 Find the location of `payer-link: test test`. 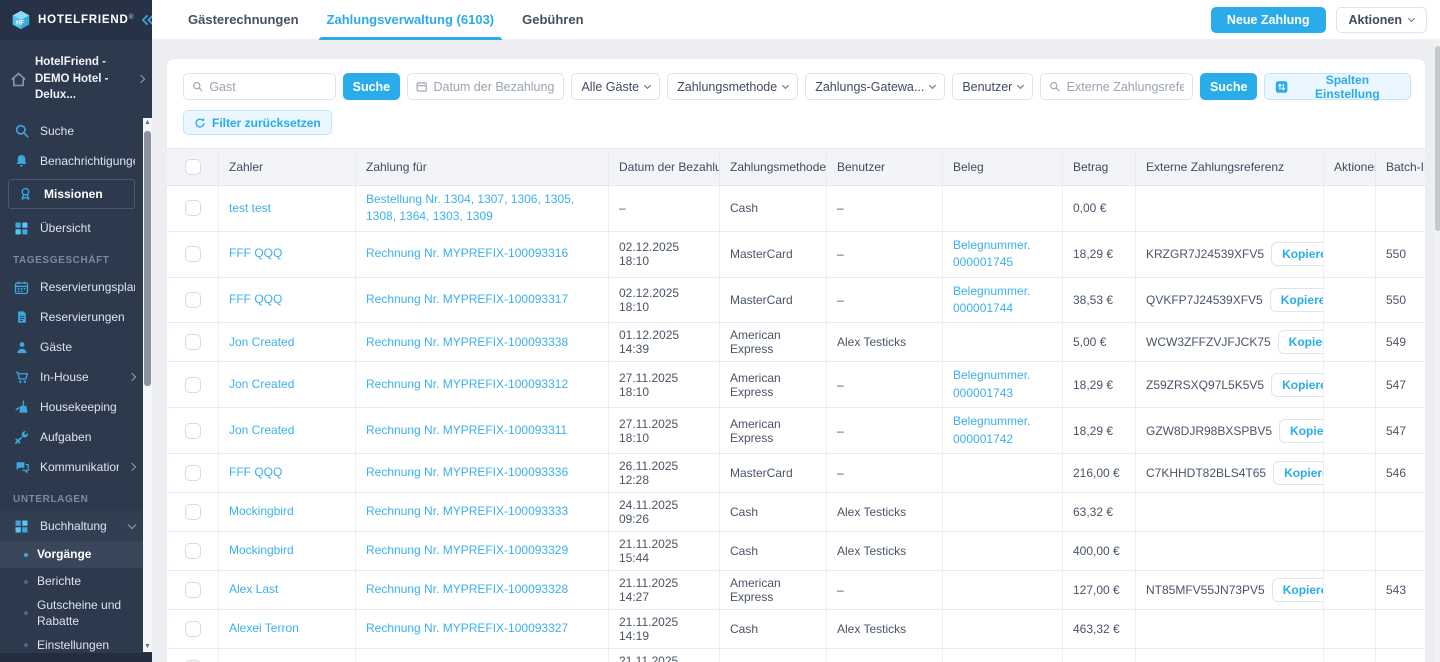

payer-link: test test is located at coordinates (250, 208).